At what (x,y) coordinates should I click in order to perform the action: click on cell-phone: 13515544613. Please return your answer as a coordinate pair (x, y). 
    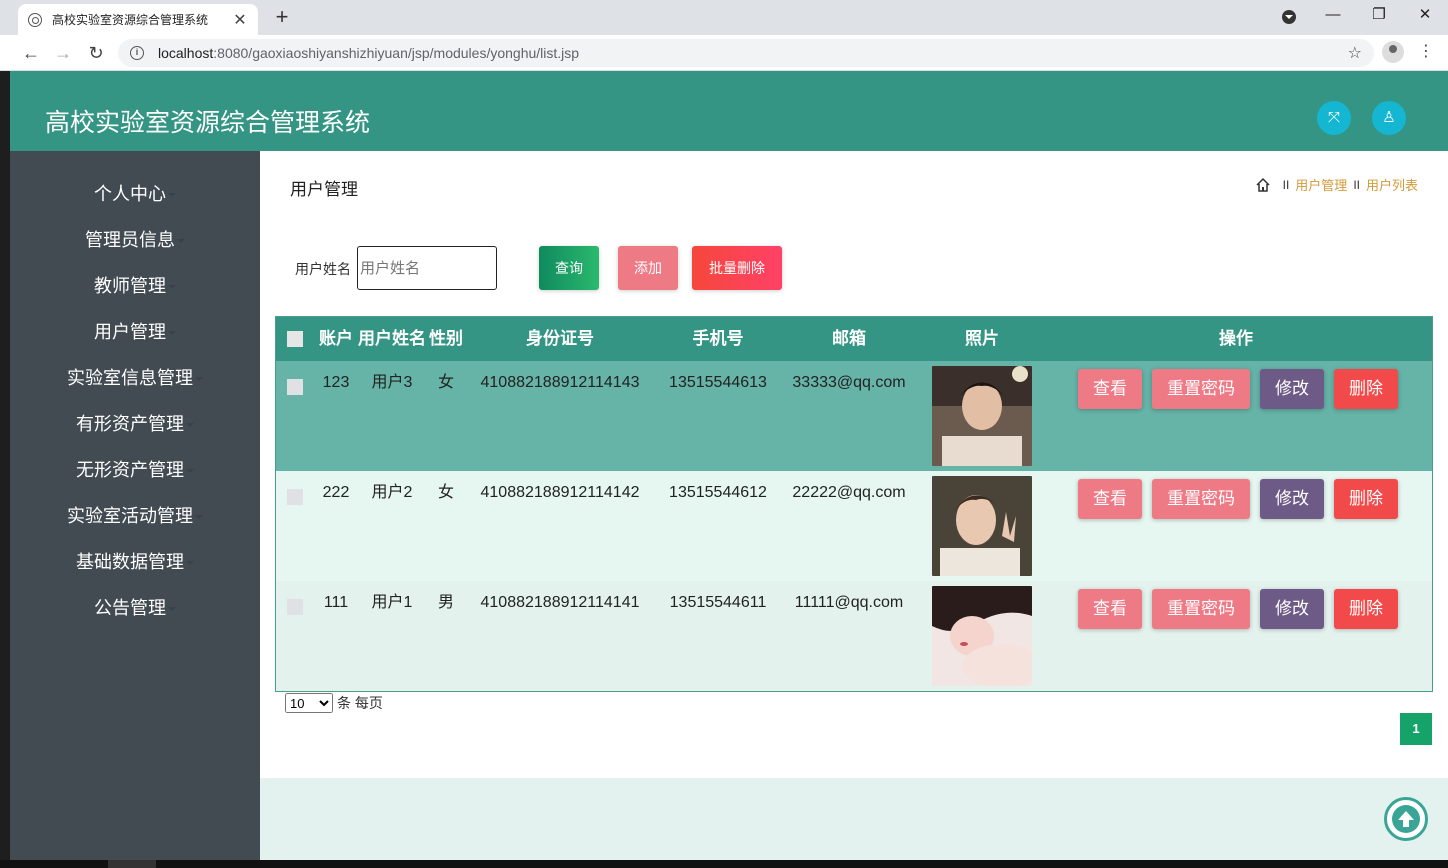
    Looking at the image, I should click on (718, 382).